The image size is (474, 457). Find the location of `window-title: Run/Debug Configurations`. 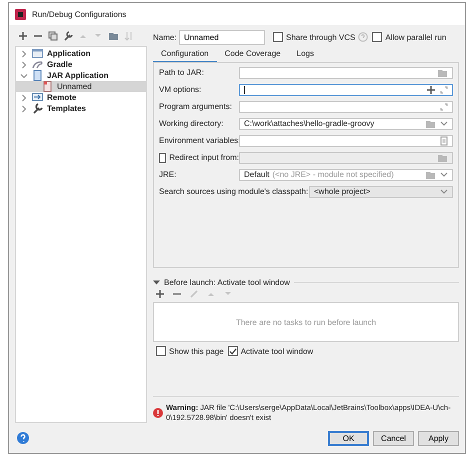

window-title: Run/Debug Configurations is located at coordinates (79, 14).